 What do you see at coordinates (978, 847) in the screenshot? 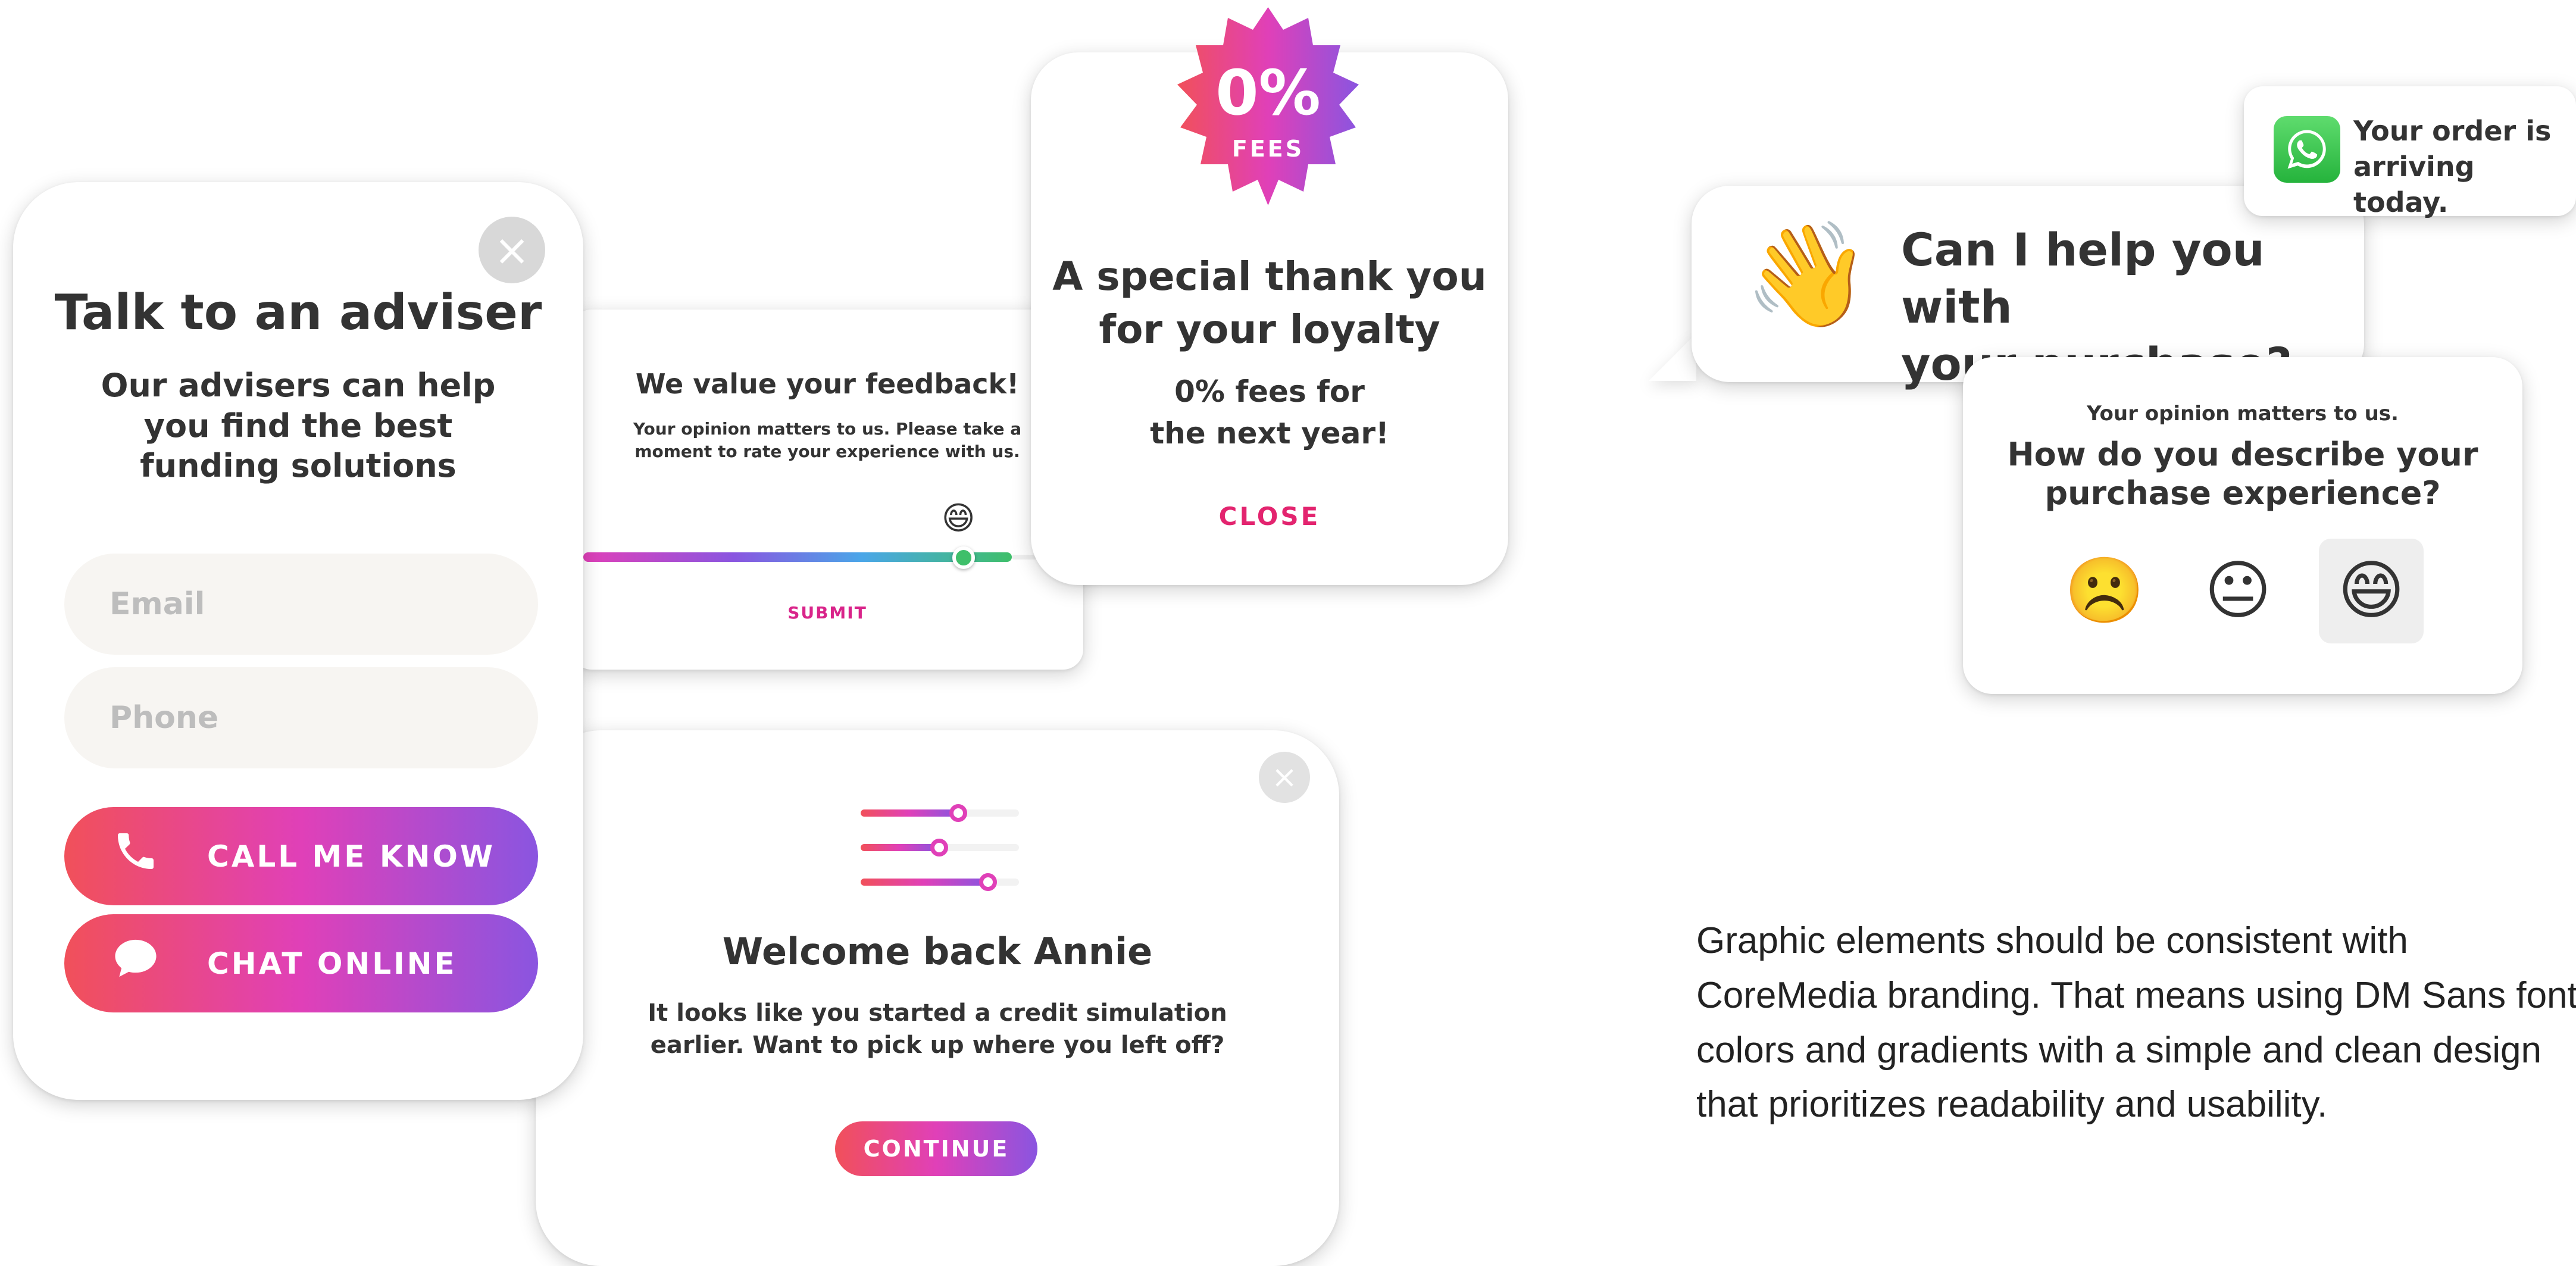
I see `mini-slider-2-rest` at bounding box center [978, 847].